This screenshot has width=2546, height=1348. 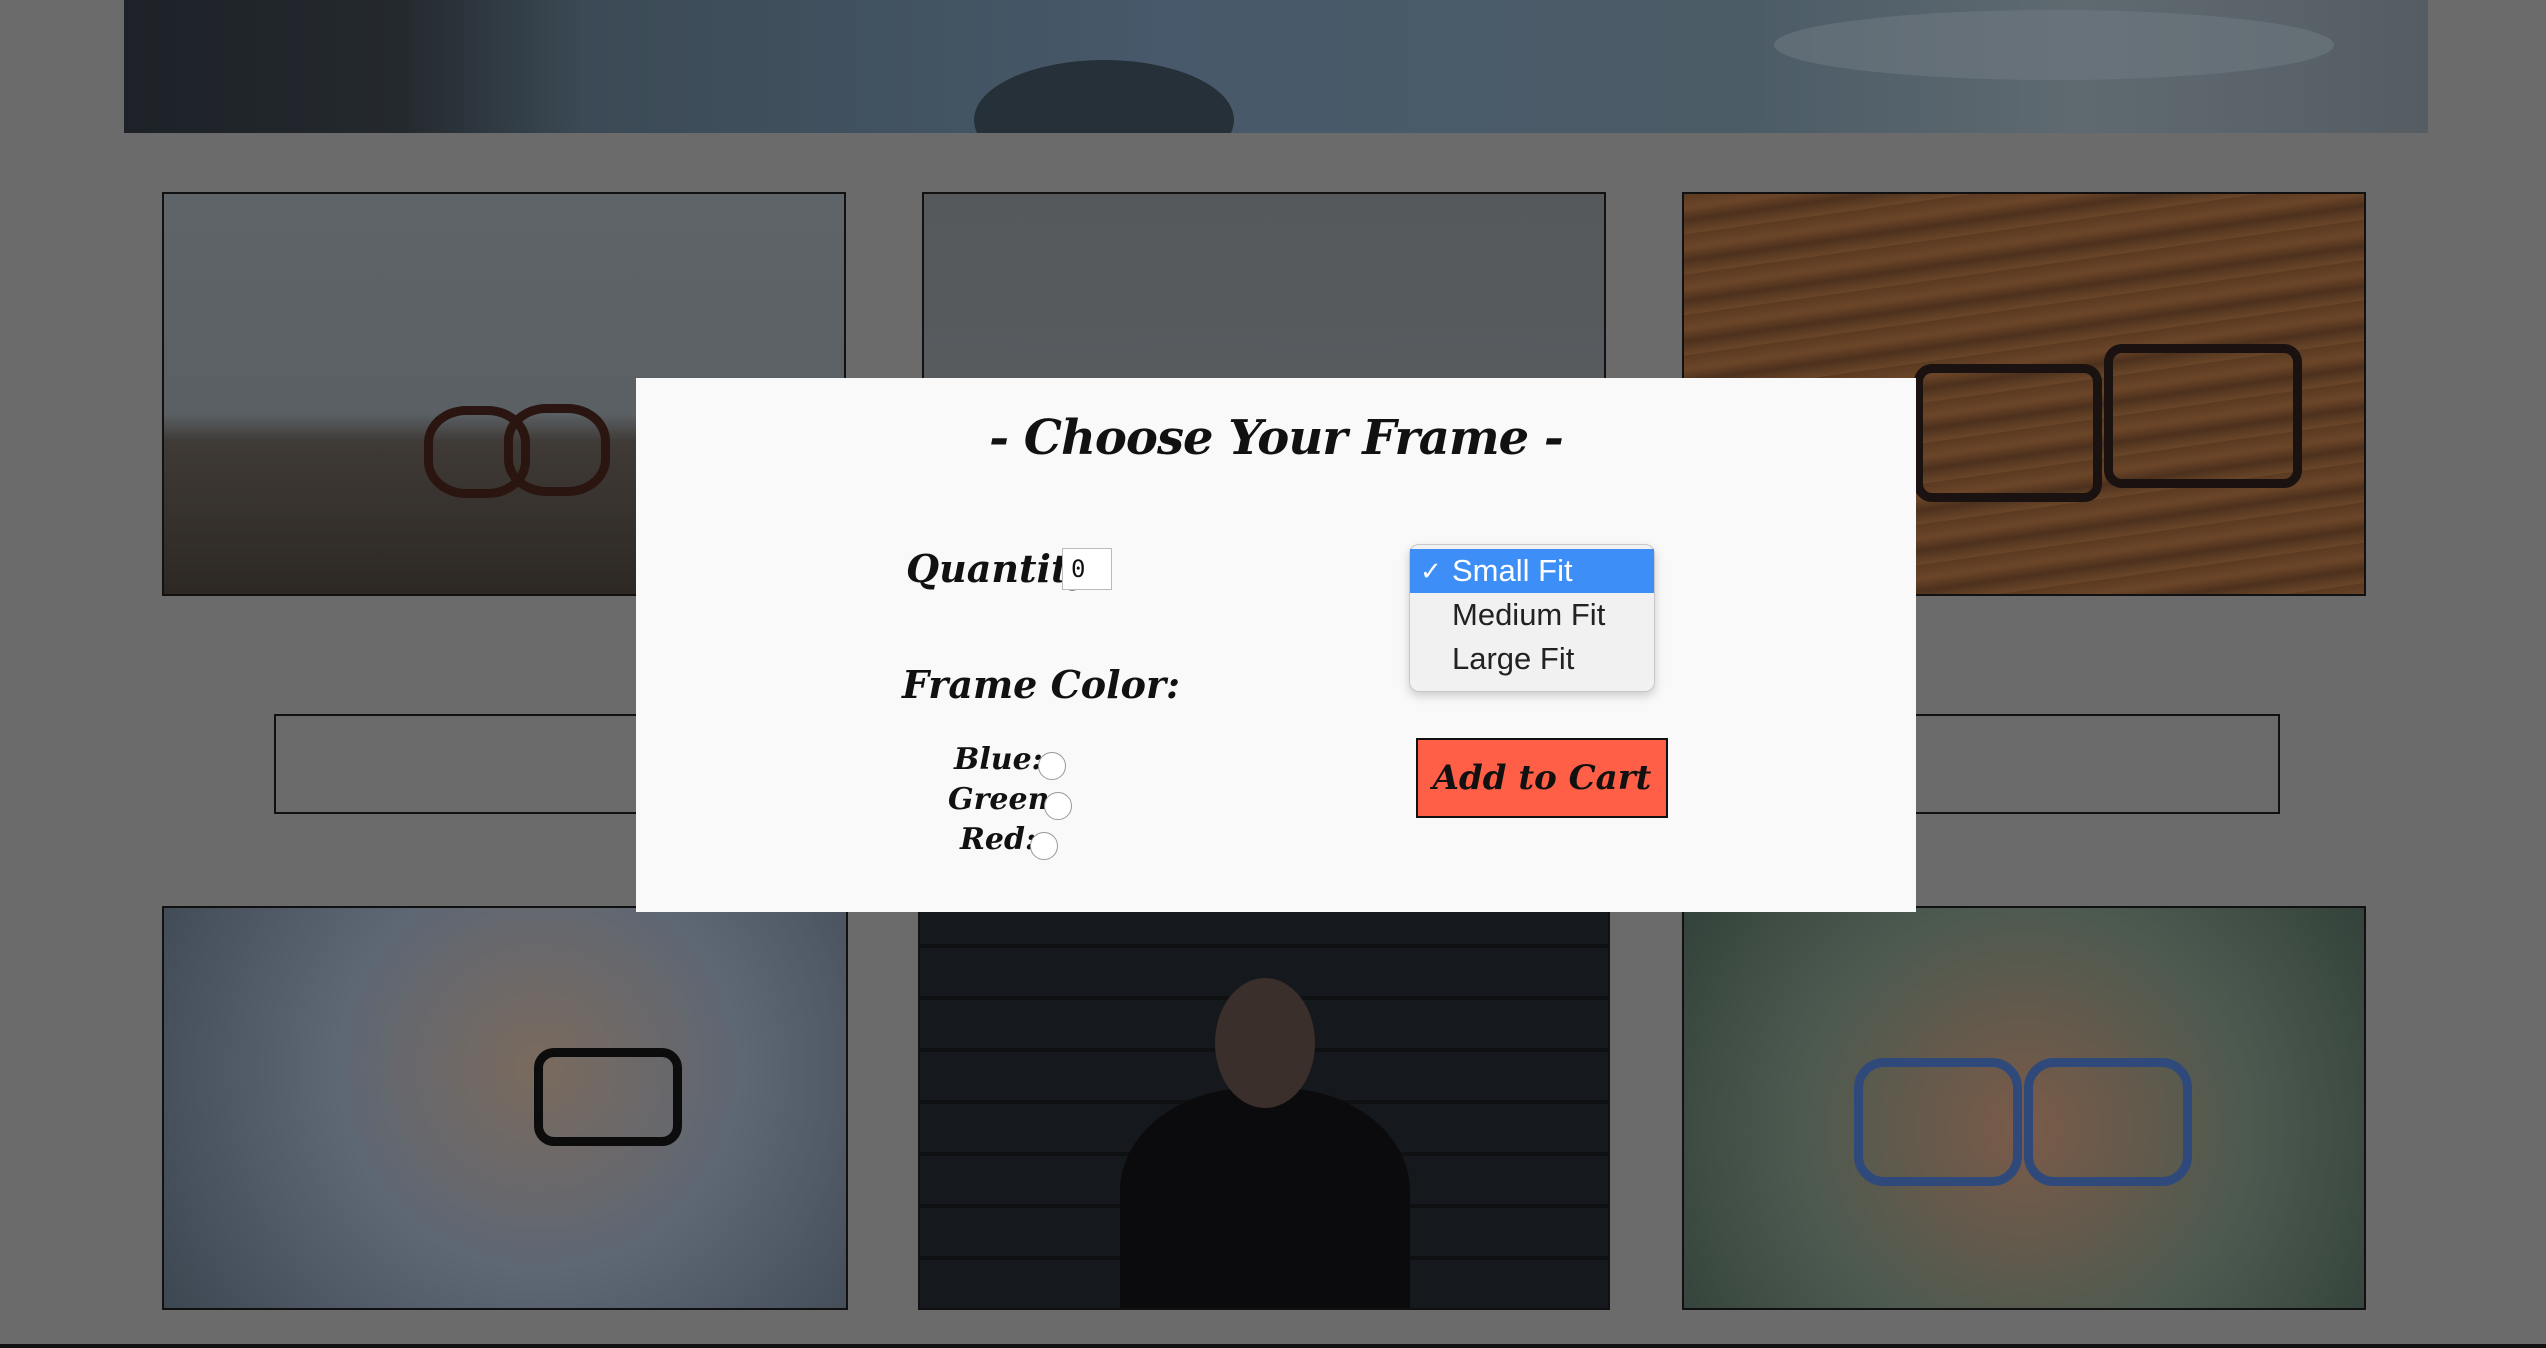 I want to click on fit-option-large: Large Fit, so click(x=1532, y=659).